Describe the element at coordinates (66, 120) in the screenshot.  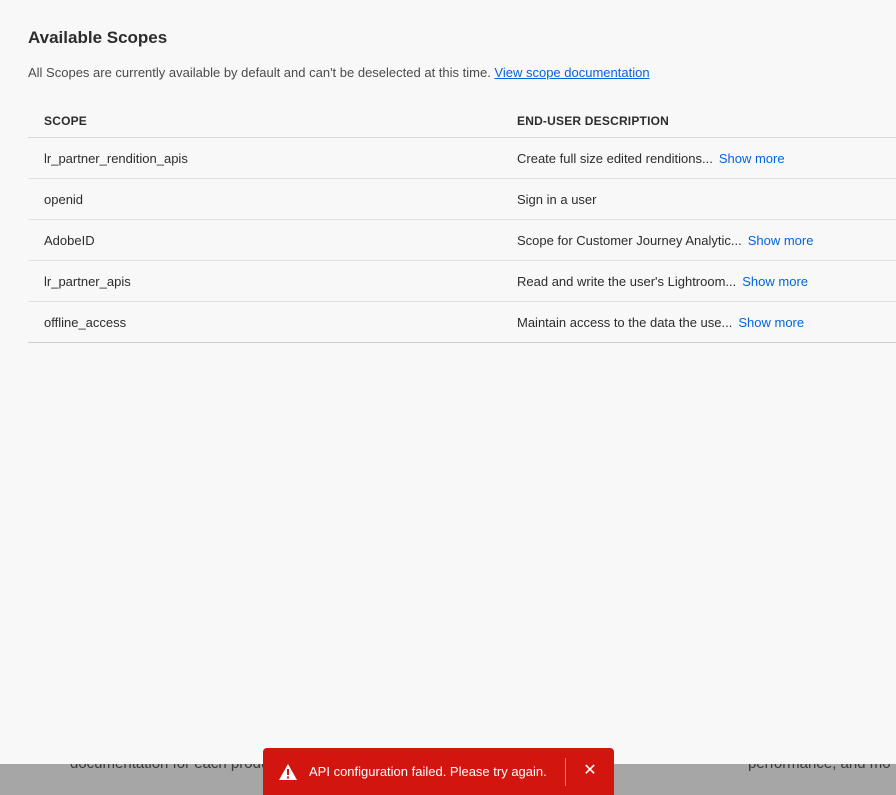
I see `header-scope: SCOPE` at that location.